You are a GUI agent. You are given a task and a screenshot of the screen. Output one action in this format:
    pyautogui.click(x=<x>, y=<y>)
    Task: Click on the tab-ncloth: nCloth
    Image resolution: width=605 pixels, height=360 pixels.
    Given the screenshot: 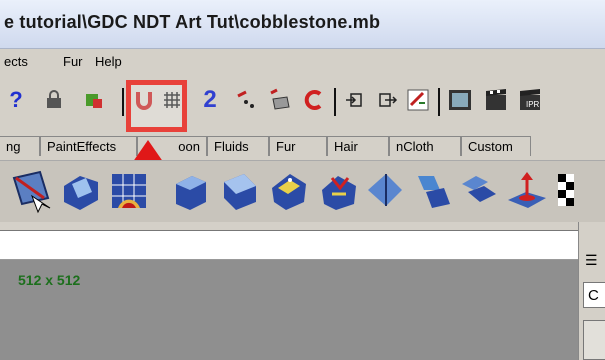 What is the action you would take?
    pyautogui.click(x=425, y=146)
    